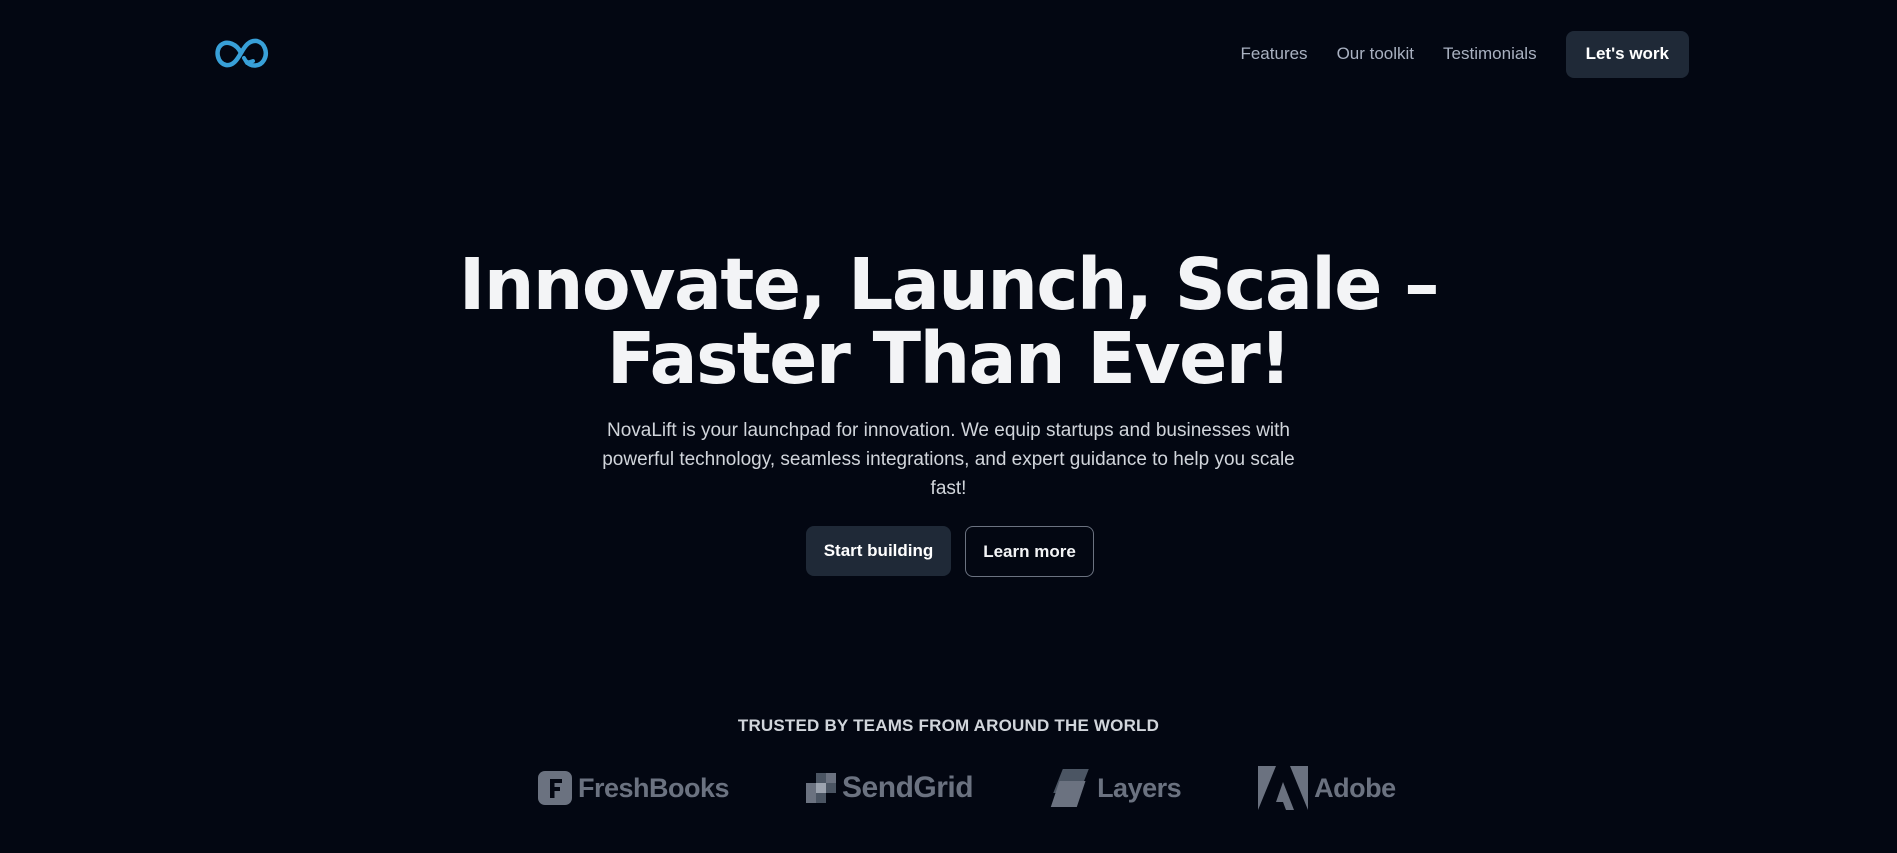 This screenshot has width=1897, height=853. I want to click on layers-logo: Layers, so click(1115, 788).